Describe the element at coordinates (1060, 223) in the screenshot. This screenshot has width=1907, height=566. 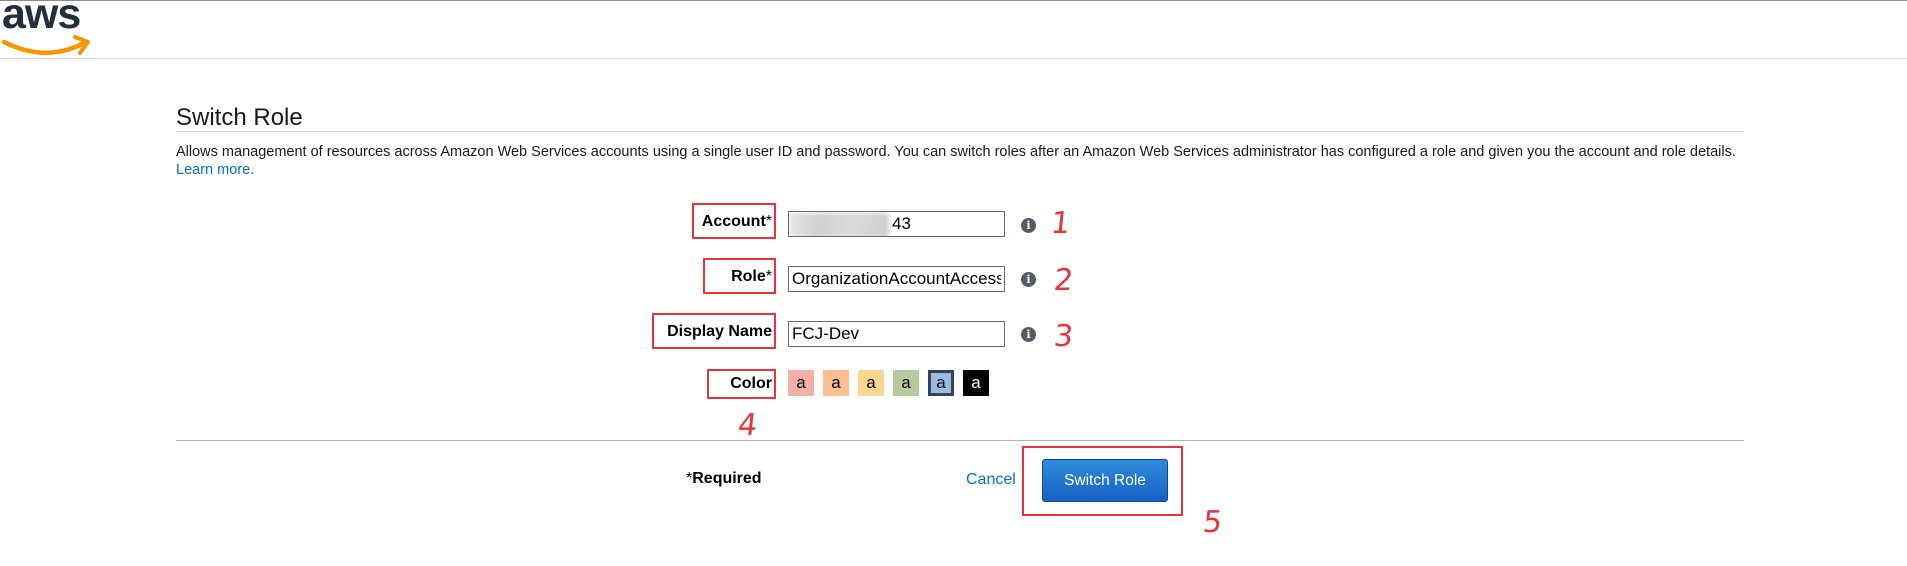
I see `annotation-number-1: 1` at that location.